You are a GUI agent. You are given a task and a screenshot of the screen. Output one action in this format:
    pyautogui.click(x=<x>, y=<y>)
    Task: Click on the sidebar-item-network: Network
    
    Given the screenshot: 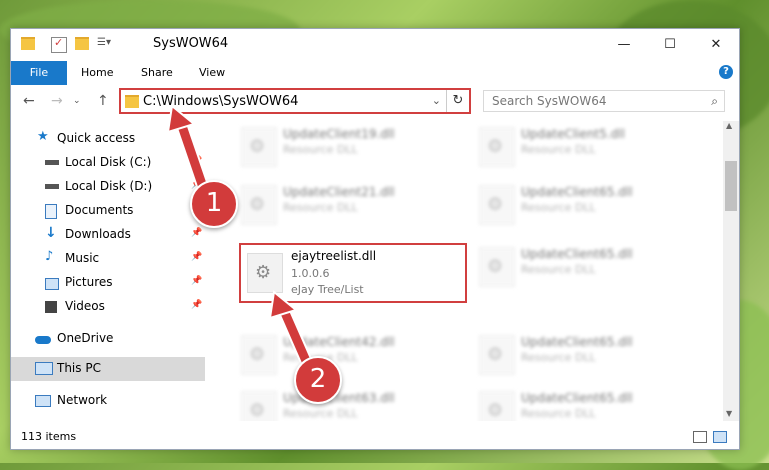 What is the action you would take?
    pyautogui.click(x=108, y=401)
    